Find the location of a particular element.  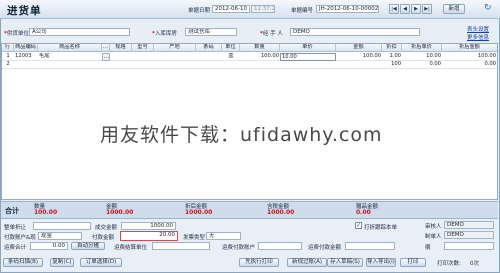

doc-no-label: 单据编号 is located at coordinates (302, 11).